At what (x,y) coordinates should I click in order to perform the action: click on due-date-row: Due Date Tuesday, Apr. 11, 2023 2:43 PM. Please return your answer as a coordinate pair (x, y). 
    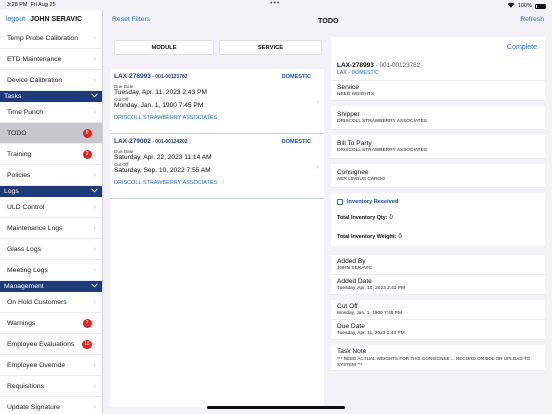
    Looking at the image, I should click on (438, 330).